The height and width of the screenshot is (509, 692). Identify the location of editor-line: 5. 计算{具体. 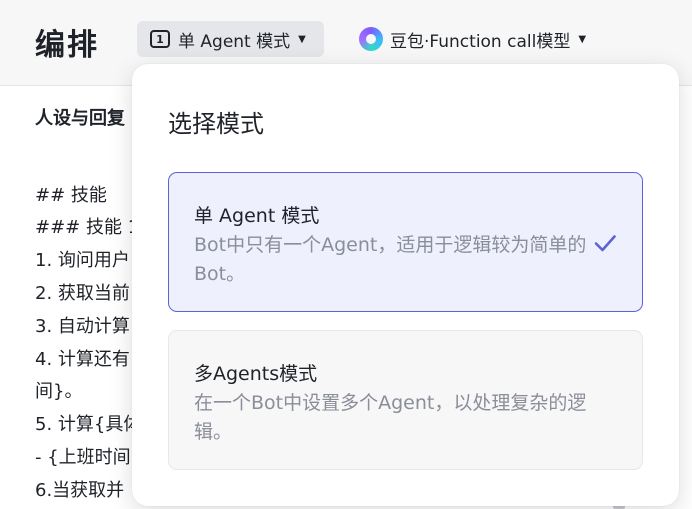
(88, 424).